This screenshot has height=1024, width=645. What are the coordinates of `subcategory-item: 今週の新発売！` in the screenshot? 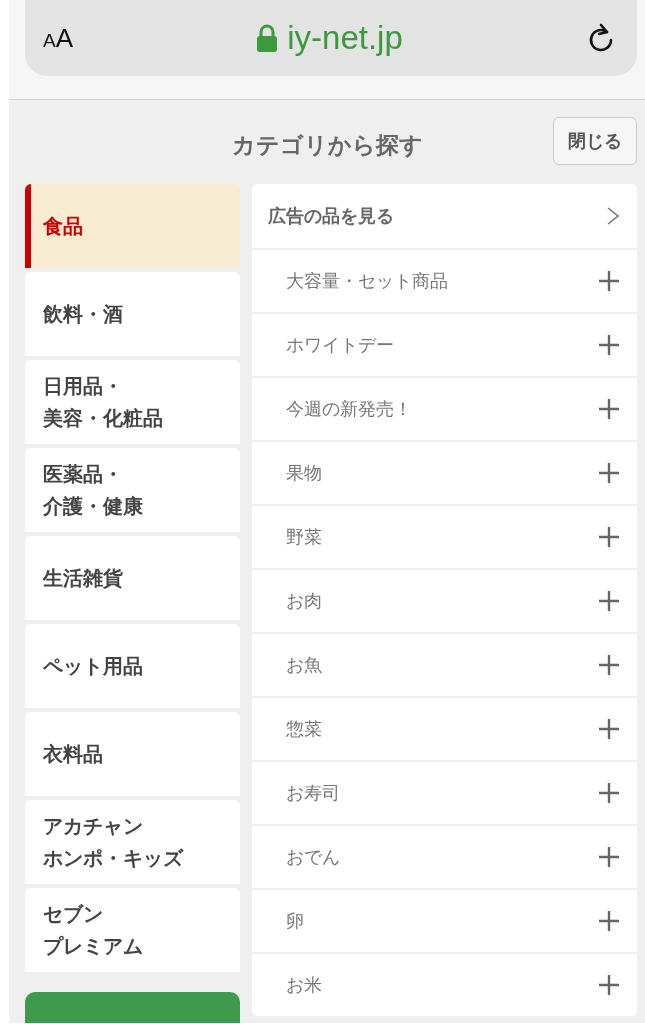 It's located at (444, 409).